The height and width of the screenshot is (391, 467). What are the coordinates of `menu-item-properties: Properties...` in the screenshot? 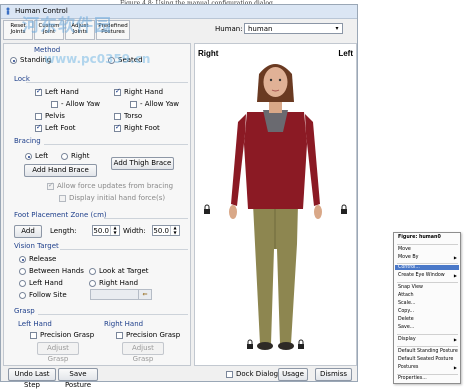 It's located at (412, 378).